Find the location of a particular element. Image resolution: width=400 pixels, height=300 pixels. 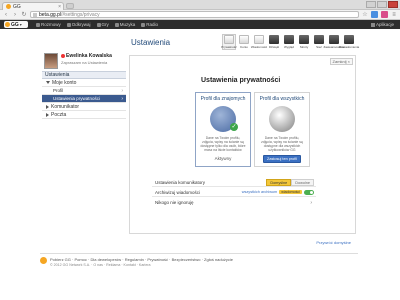

gg-nav: Rozmowy Odkrywaj Gry Muzyka Radio is located at coordinates (97, 24).